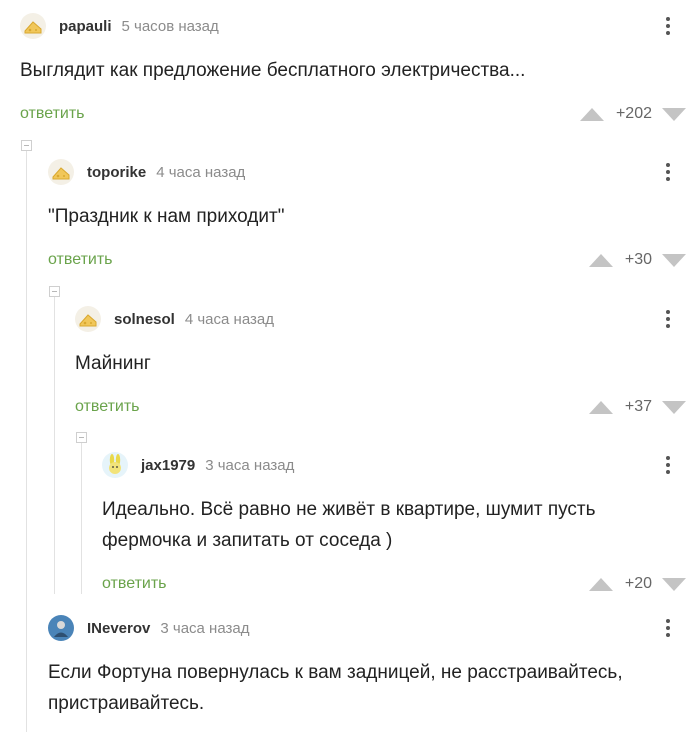 The image size is (700, 732). I want to click on comment-header: papauli 5 часов назад, so click(353, 26).